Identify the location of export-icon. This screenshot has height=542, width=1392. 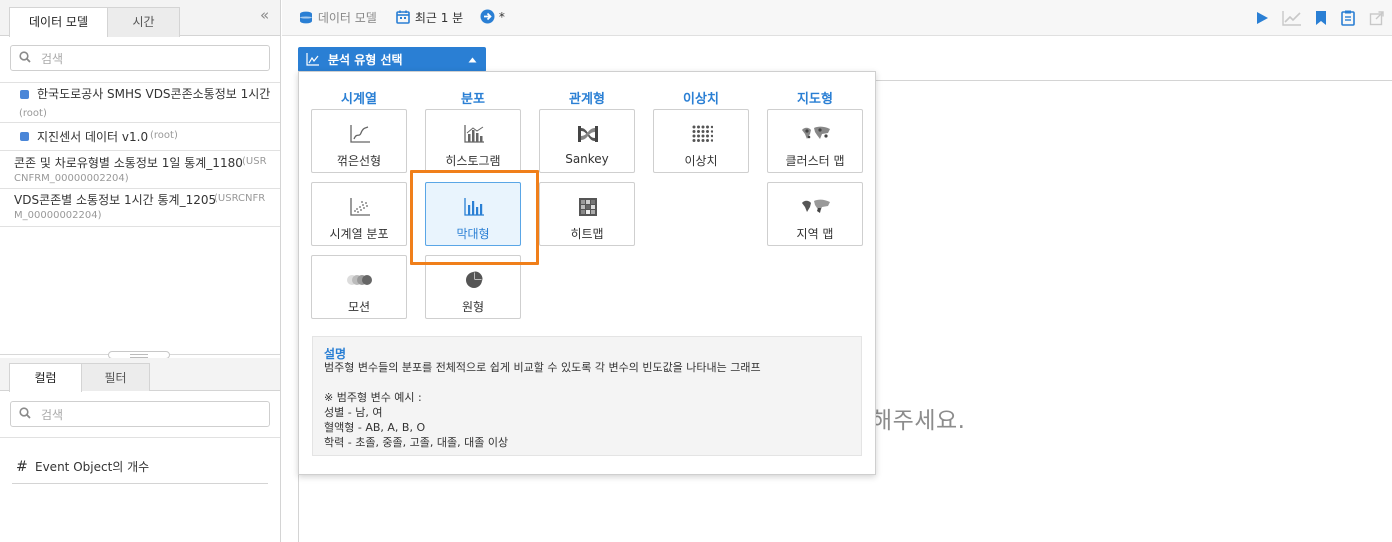
(1377, 18).